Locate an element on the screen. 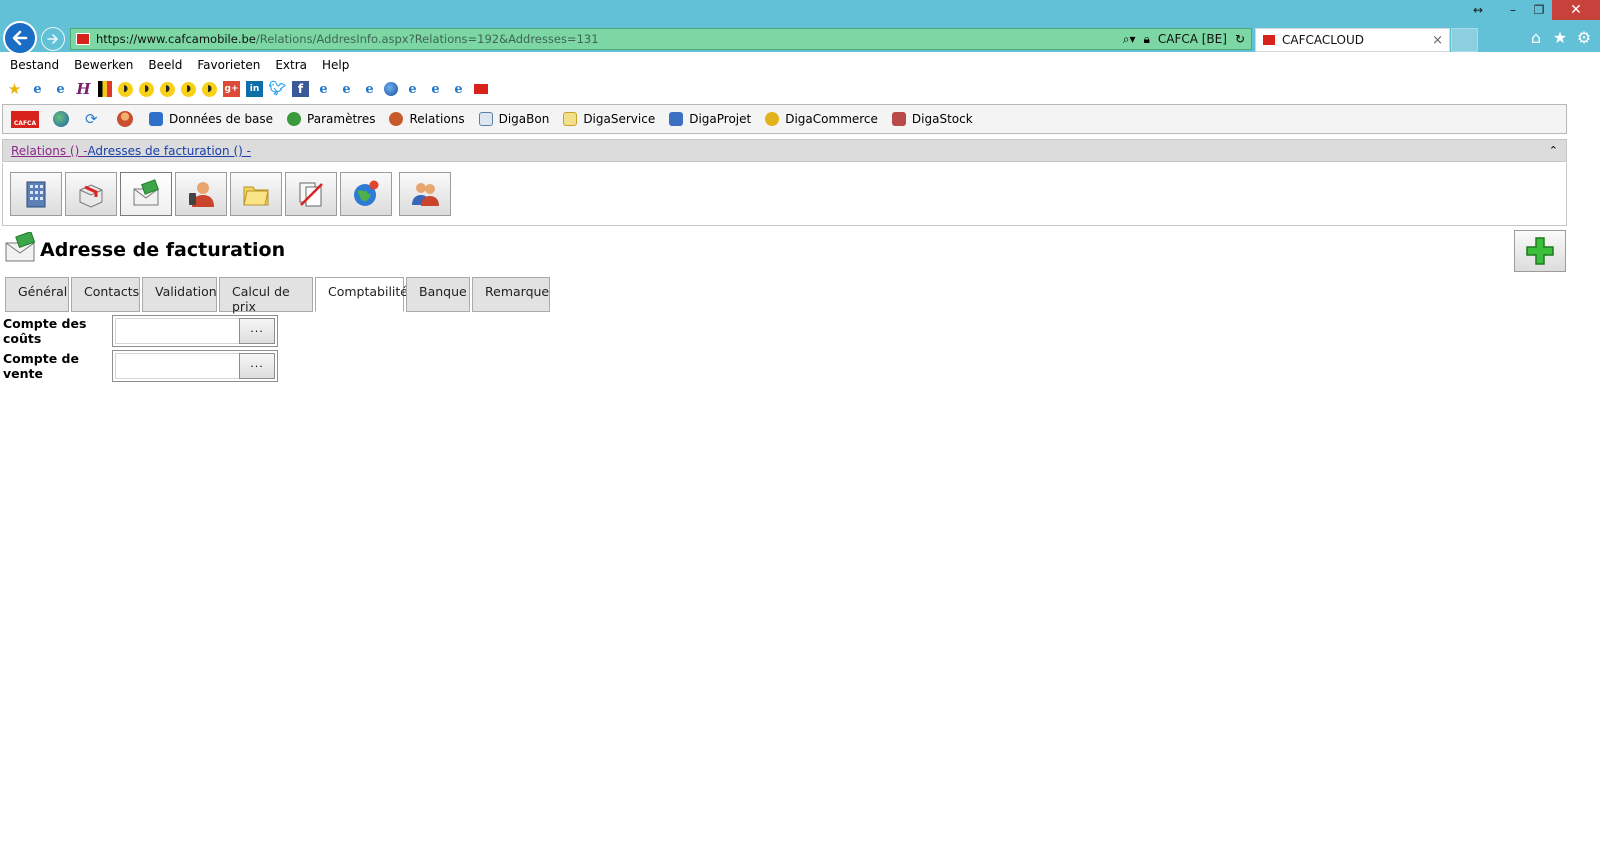  page-title: Adresse de facturation is located at coordinates (163, 250).